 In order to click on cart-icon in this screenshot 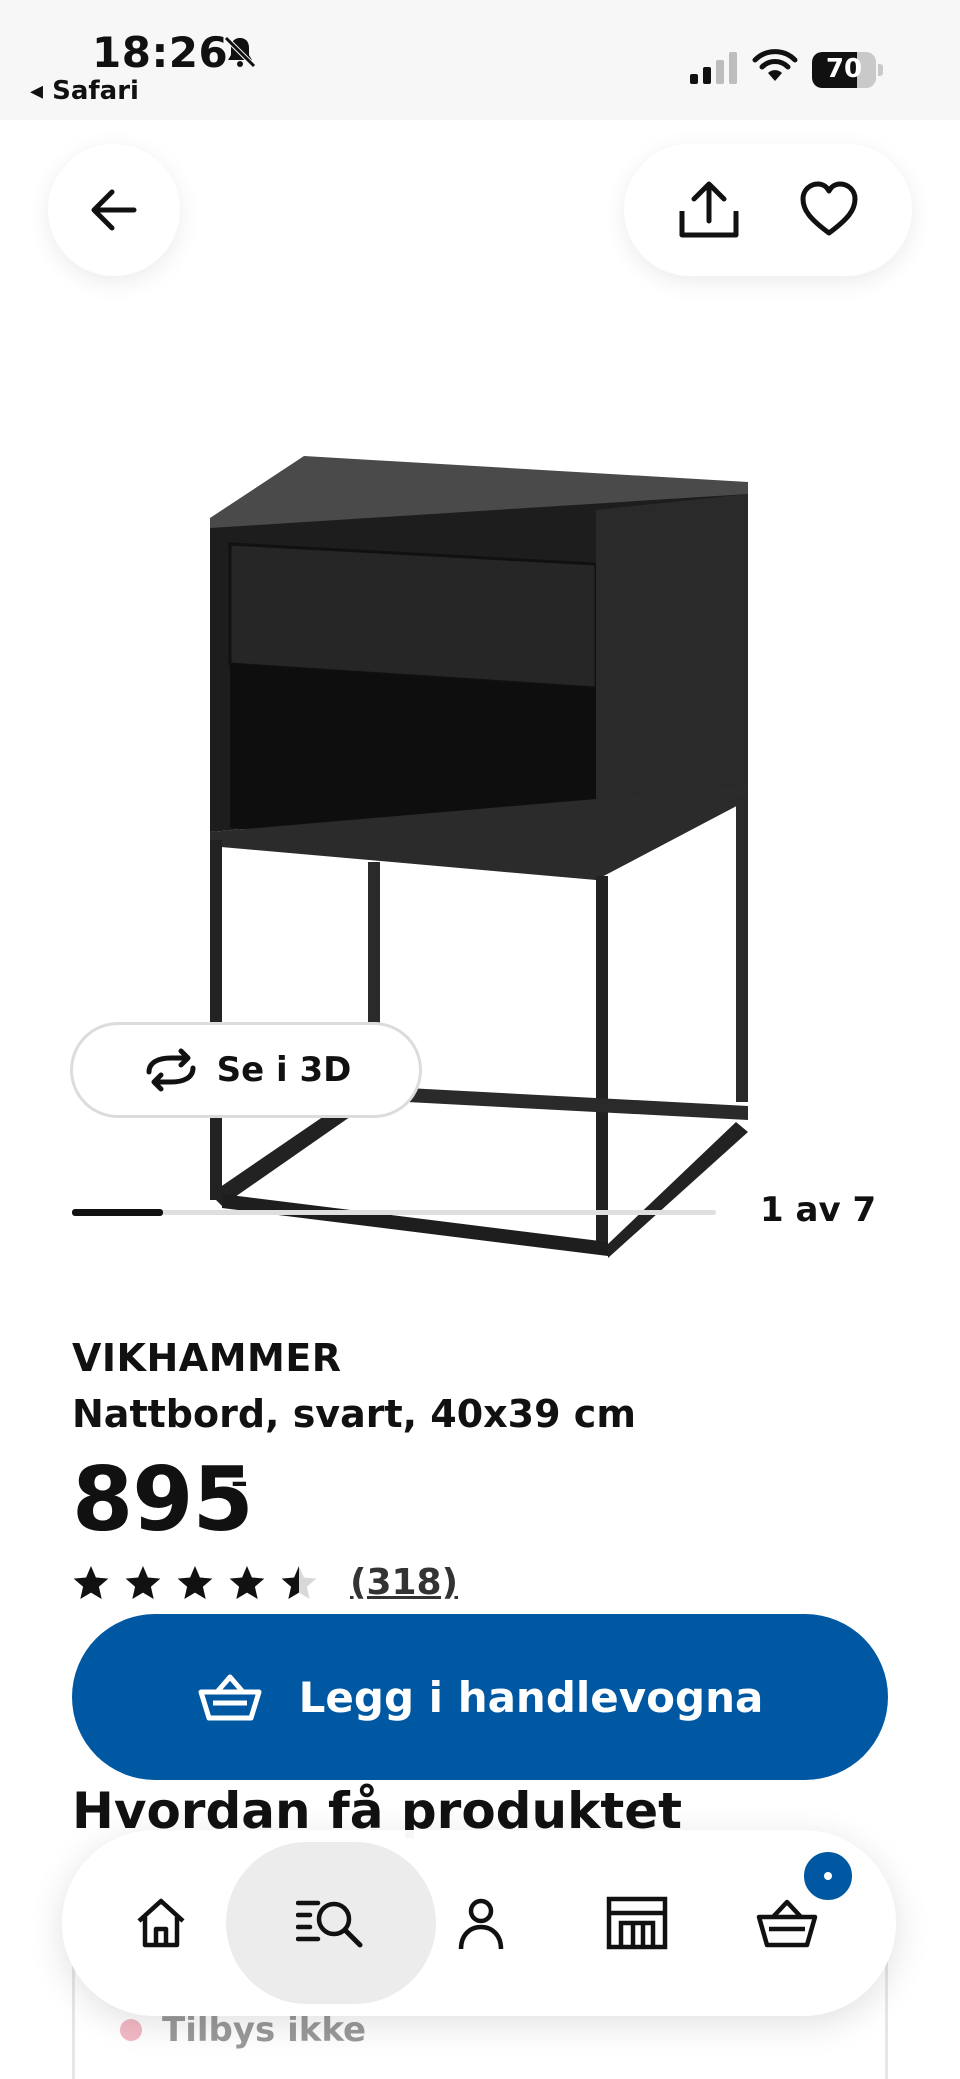, I will do `click(787, 1923)`.